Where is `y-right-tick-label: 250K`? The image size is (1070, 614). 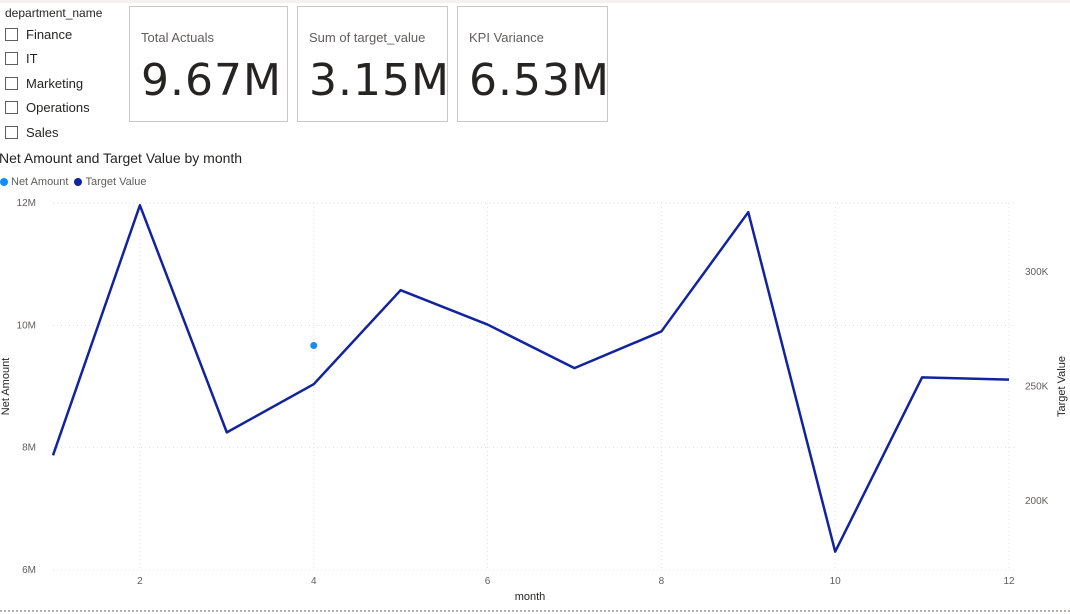 y-right-tick-label: 250K is located at coordinates (1037, 387).